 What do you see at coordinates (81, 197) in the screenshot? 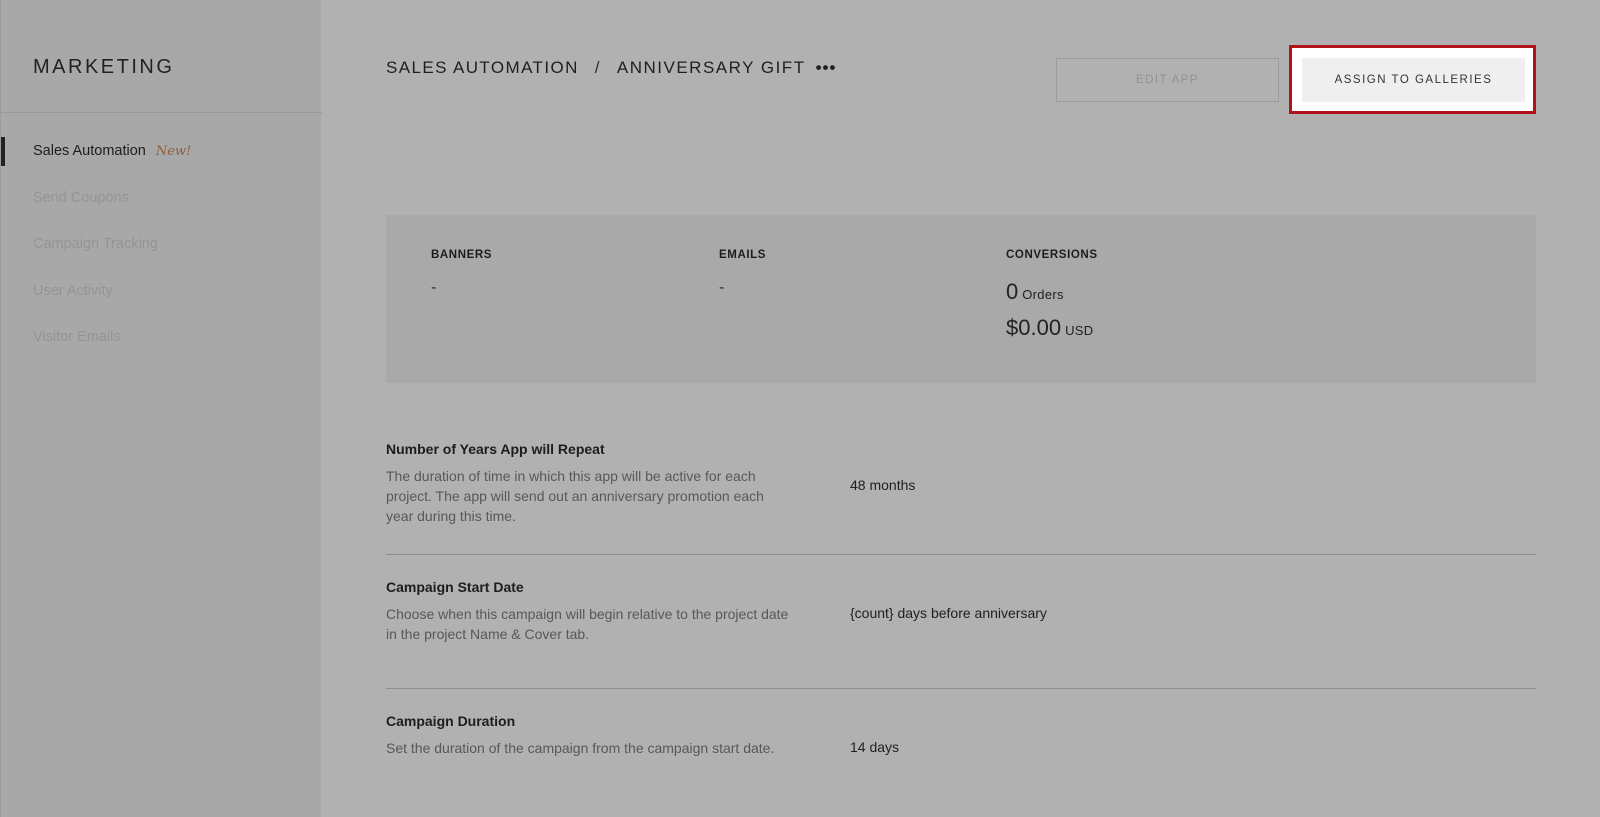
I see `sidebar-item-label: Send Coupons` at bounding box center [81, 197].